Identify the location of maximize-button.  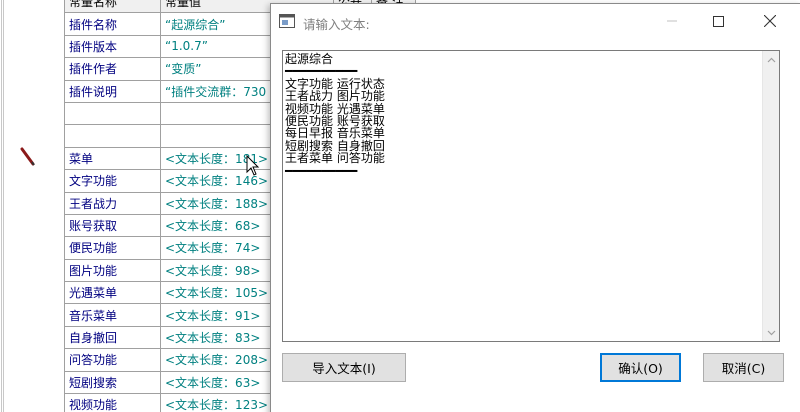
(718, 21).